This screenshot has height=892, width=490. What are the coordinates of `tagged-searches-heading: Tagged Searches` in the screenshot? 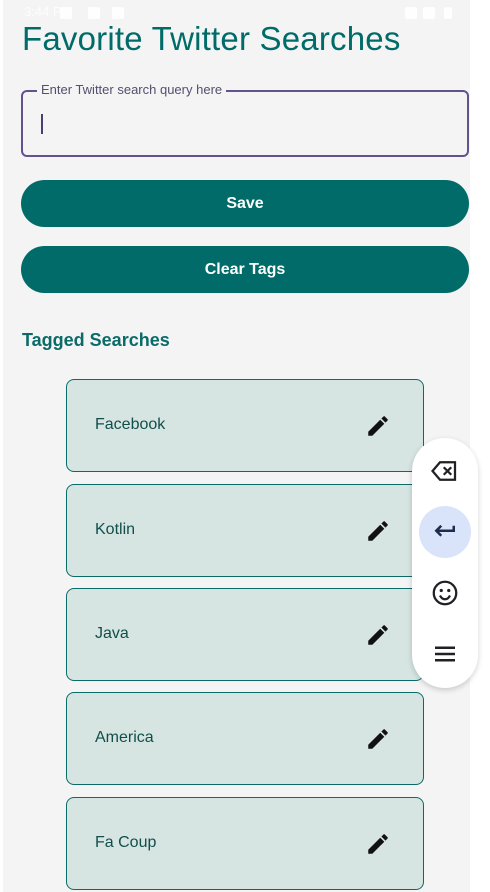 It's located at (96, 340).